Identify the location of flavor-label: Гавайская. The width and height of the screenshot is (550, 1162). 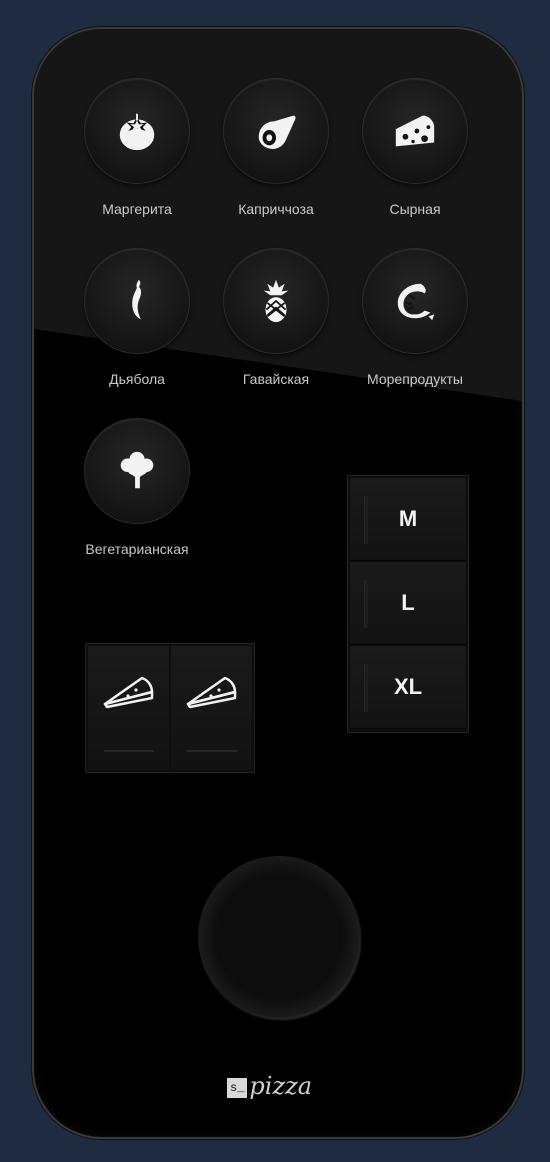
(276, 379).